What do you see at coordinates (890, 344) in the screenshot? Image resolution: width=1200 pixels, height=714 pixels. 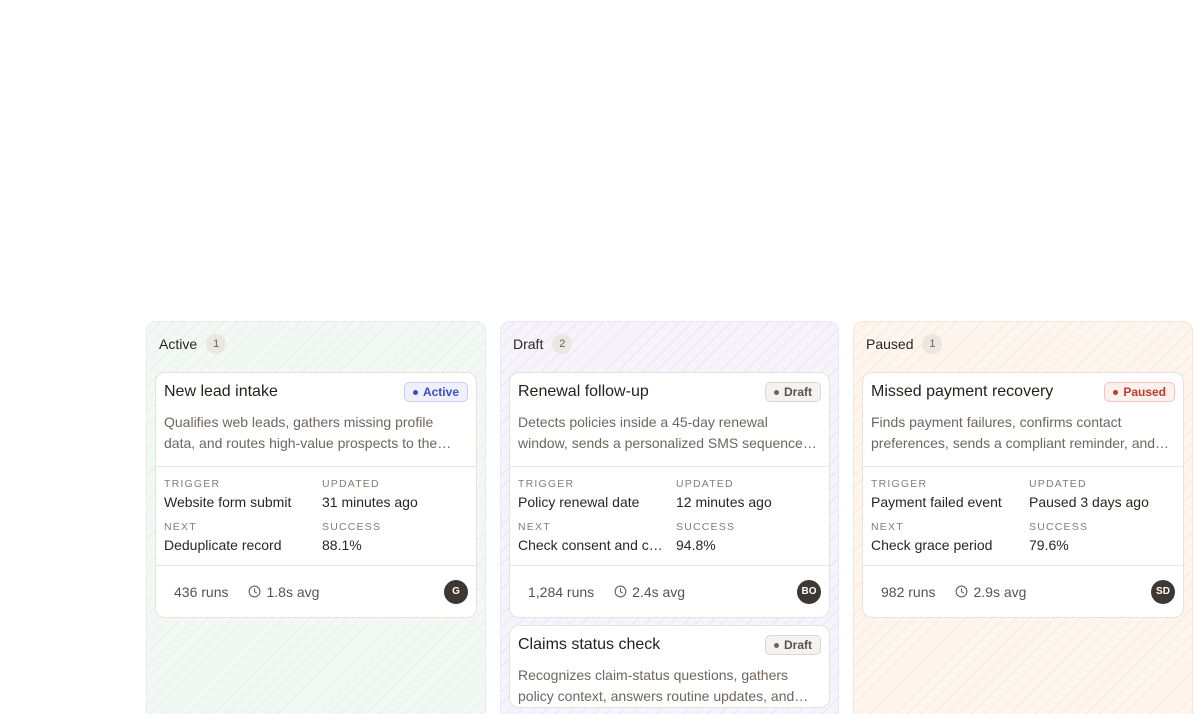 I see `column-title: Paused` at bounding box center [890, 344].